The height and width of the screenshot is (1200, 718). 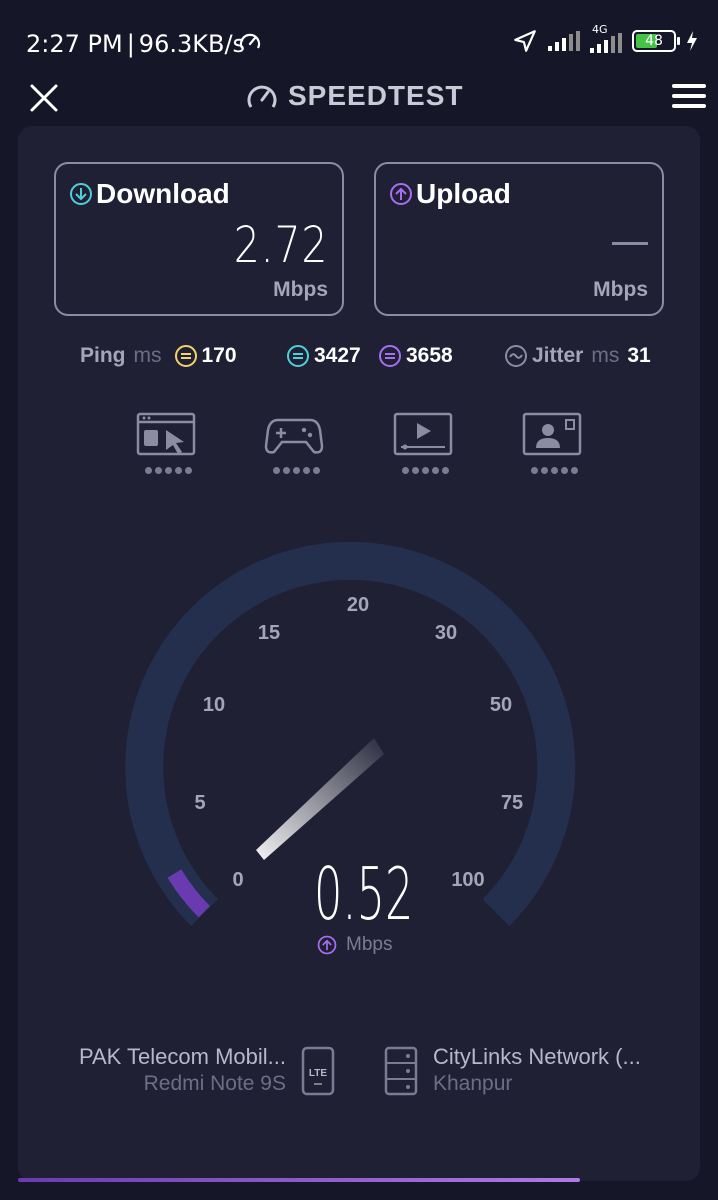 What do you see at coordinates (199, 803) in the screenshot?
I see `gauge-label-5: 5` at bounding box center [199, 803].